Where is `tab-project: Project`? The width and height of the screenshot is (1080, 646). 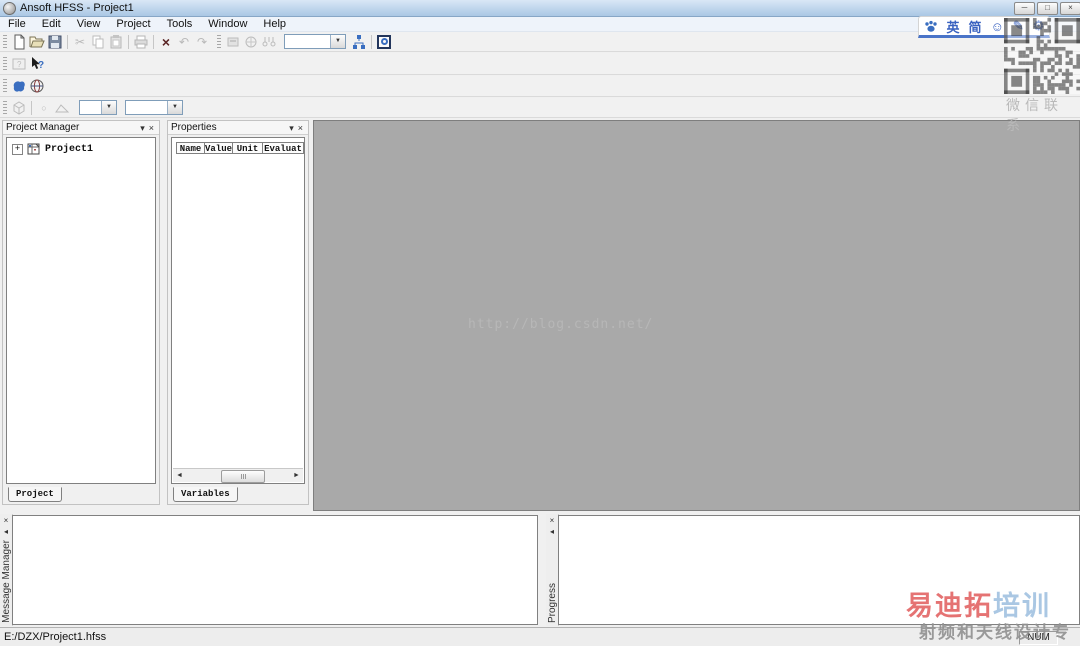 tab-project: Project is located at coordinates (35, 494).